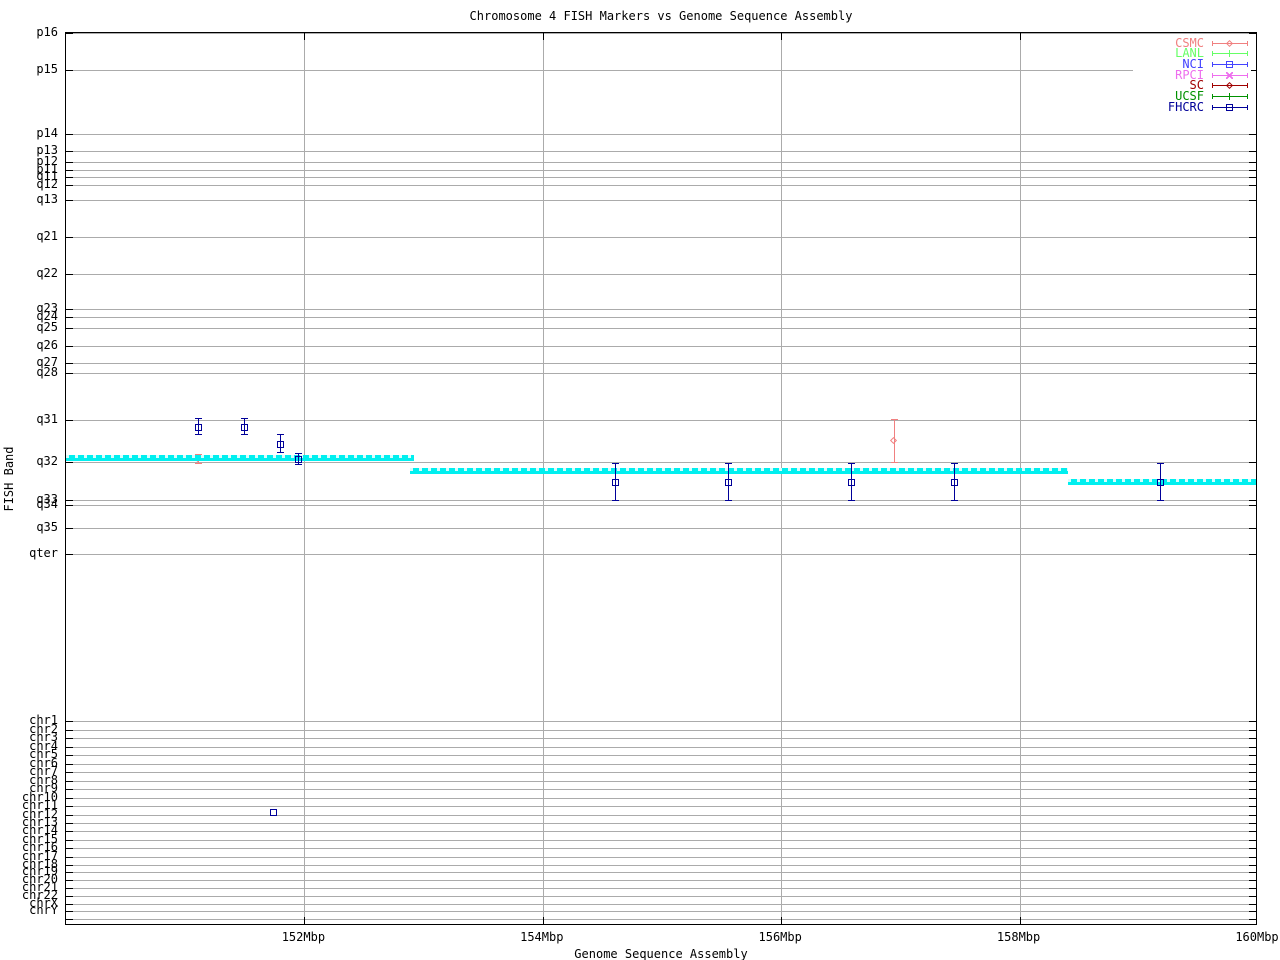 Image resolution: width=1280 pixels, height=960 pixels. Describe the element at coordinates (47, 419) in the screenshot. I see `y-tick-label: q31` at that location.